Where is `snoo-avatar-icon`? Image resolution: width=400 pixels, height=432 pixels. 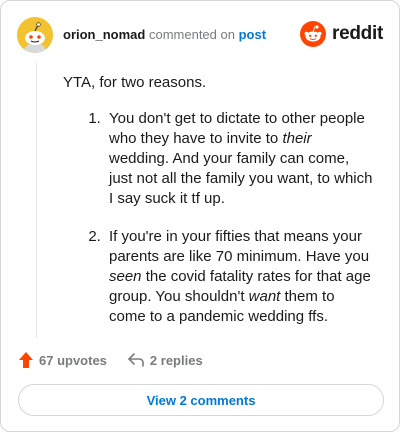
snoo-avatar-icon is located at coordinates (35, 35).